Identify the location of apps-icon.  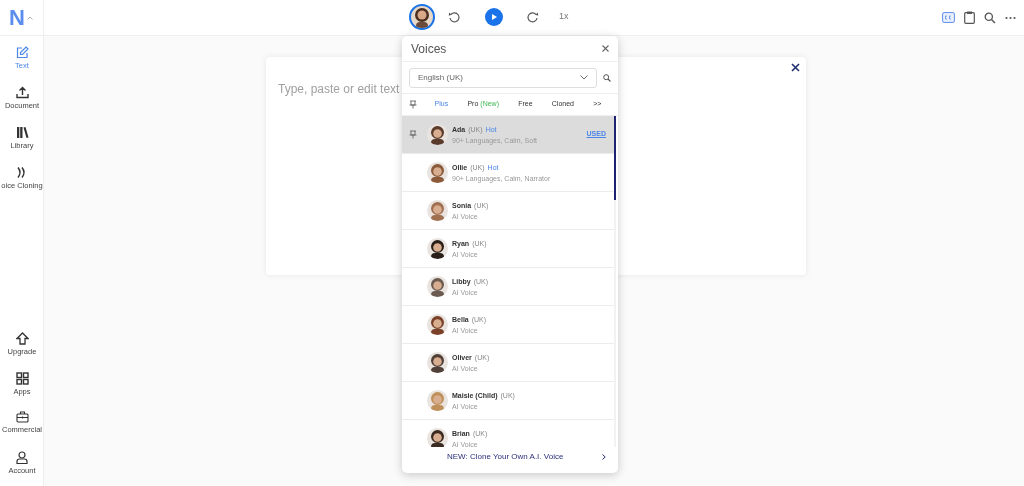
(22, 378).